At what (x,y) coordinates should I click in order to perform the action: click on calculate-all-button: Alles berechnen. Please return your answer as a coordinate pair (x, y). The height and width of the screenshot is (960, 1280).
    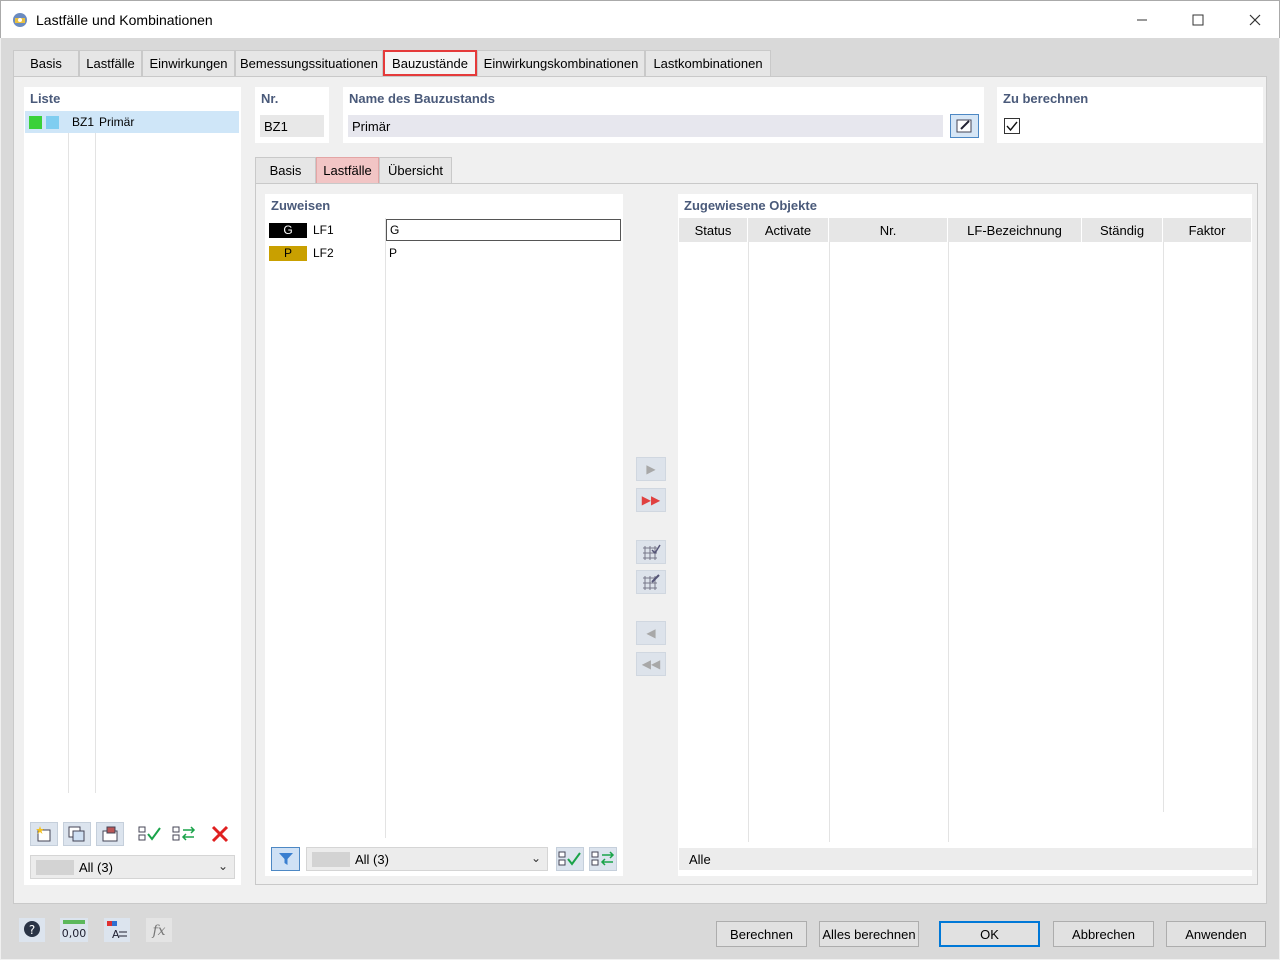
    Looking at the image, I should click on (869, 934).